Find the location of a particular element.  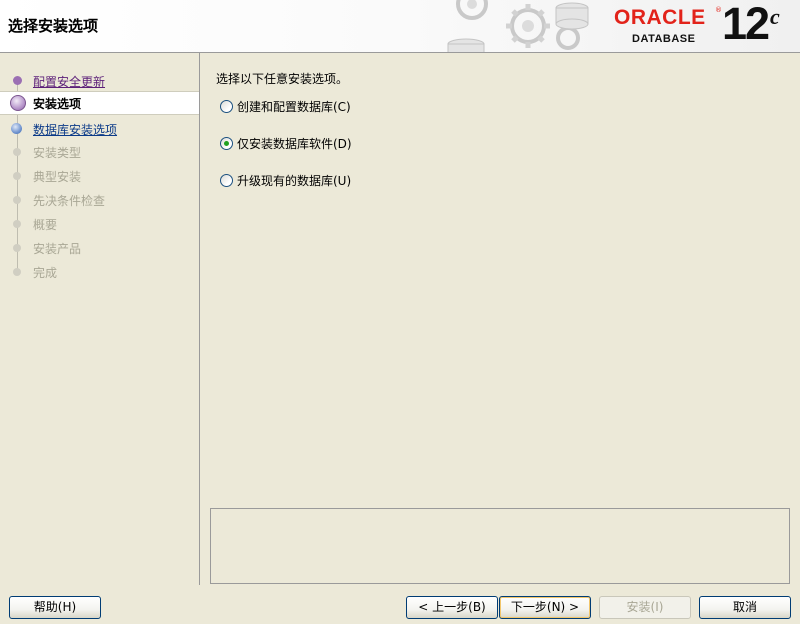

oracle-database-12c-logo: ORACLE ® DATABASE 12 c is located at coordinates (705, 25).